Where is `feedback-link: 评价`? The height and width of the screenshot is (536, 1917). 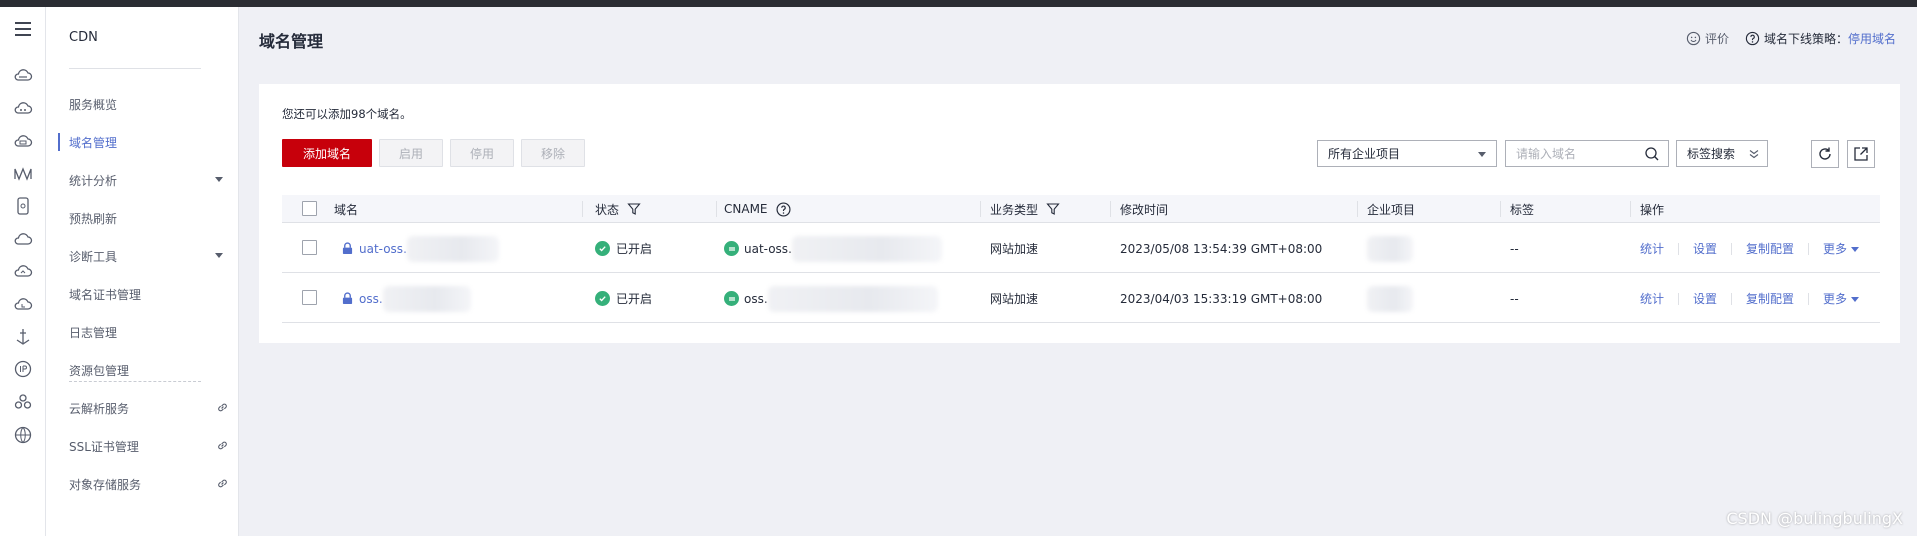 feedback-link: 评价 is located at coordinates (1707, 38).